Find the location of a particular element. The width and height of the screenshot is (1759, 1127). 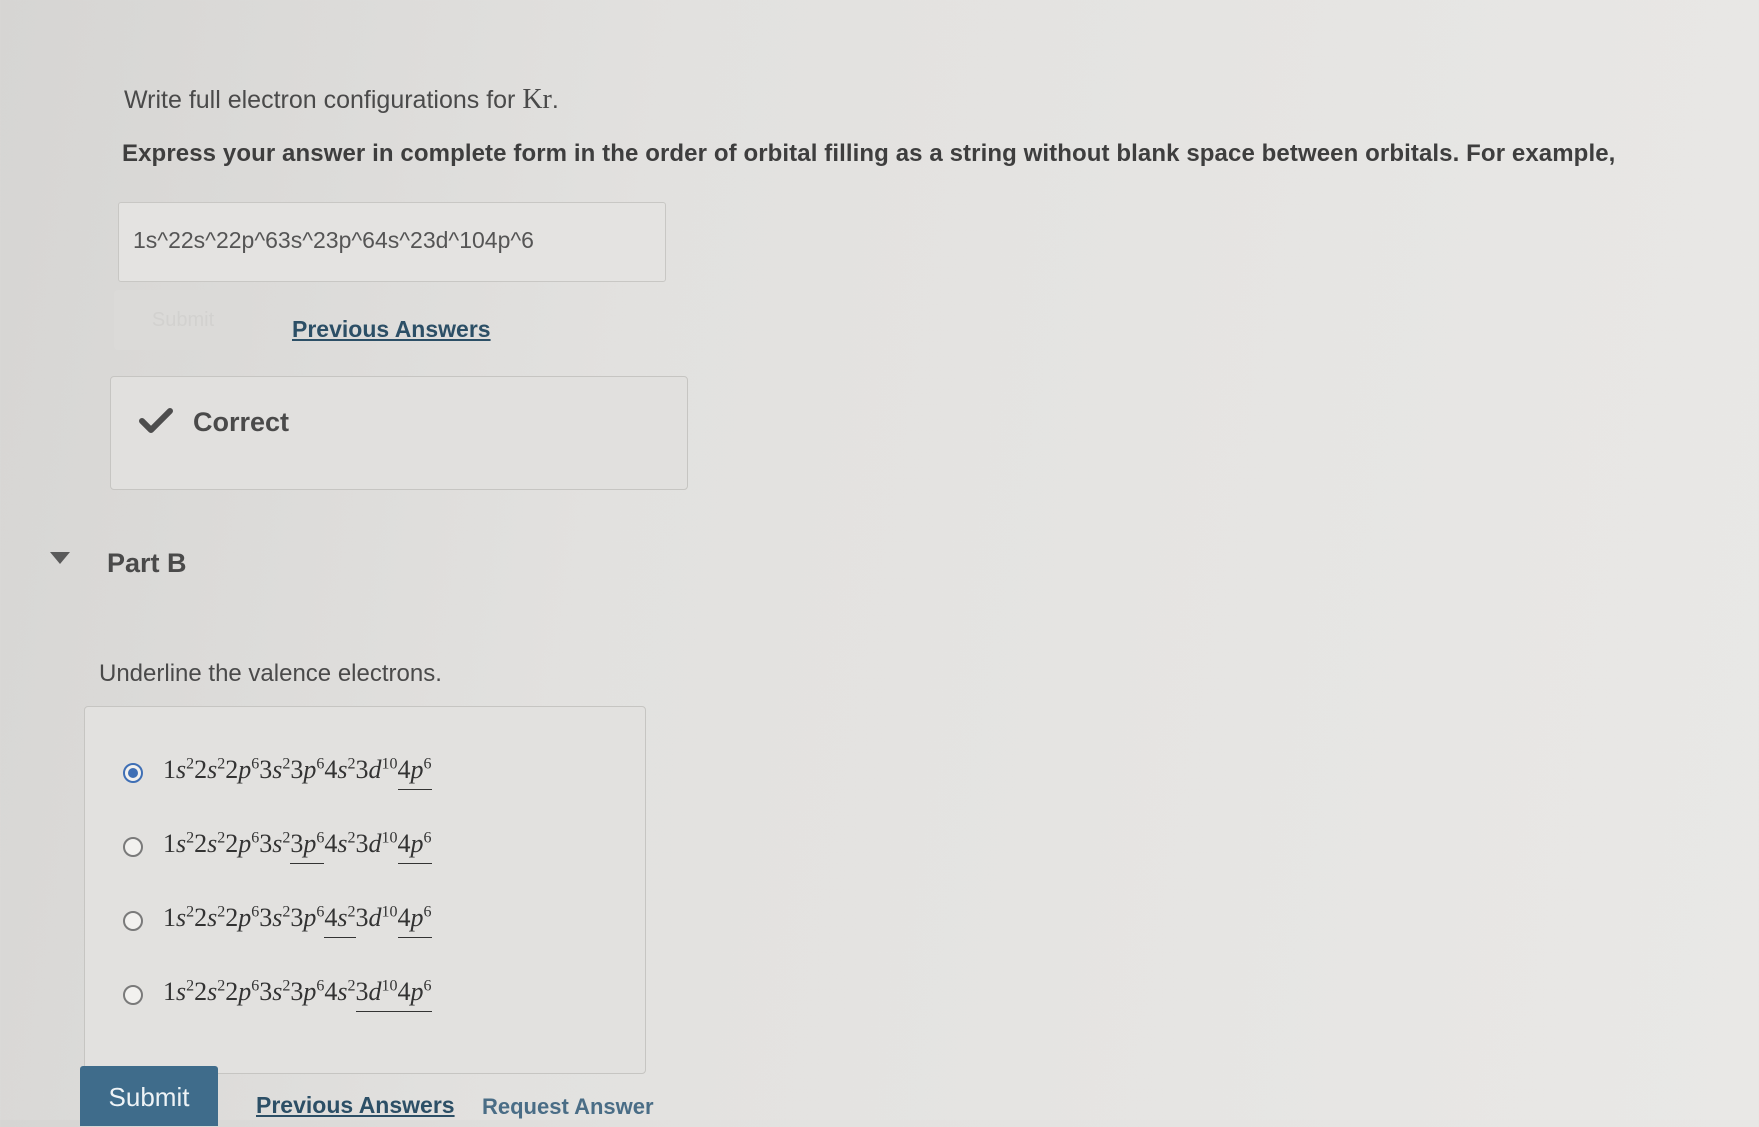

option-4: 1s22s22p63s23p64s23d104p6 is located at coordinates (277, 994).